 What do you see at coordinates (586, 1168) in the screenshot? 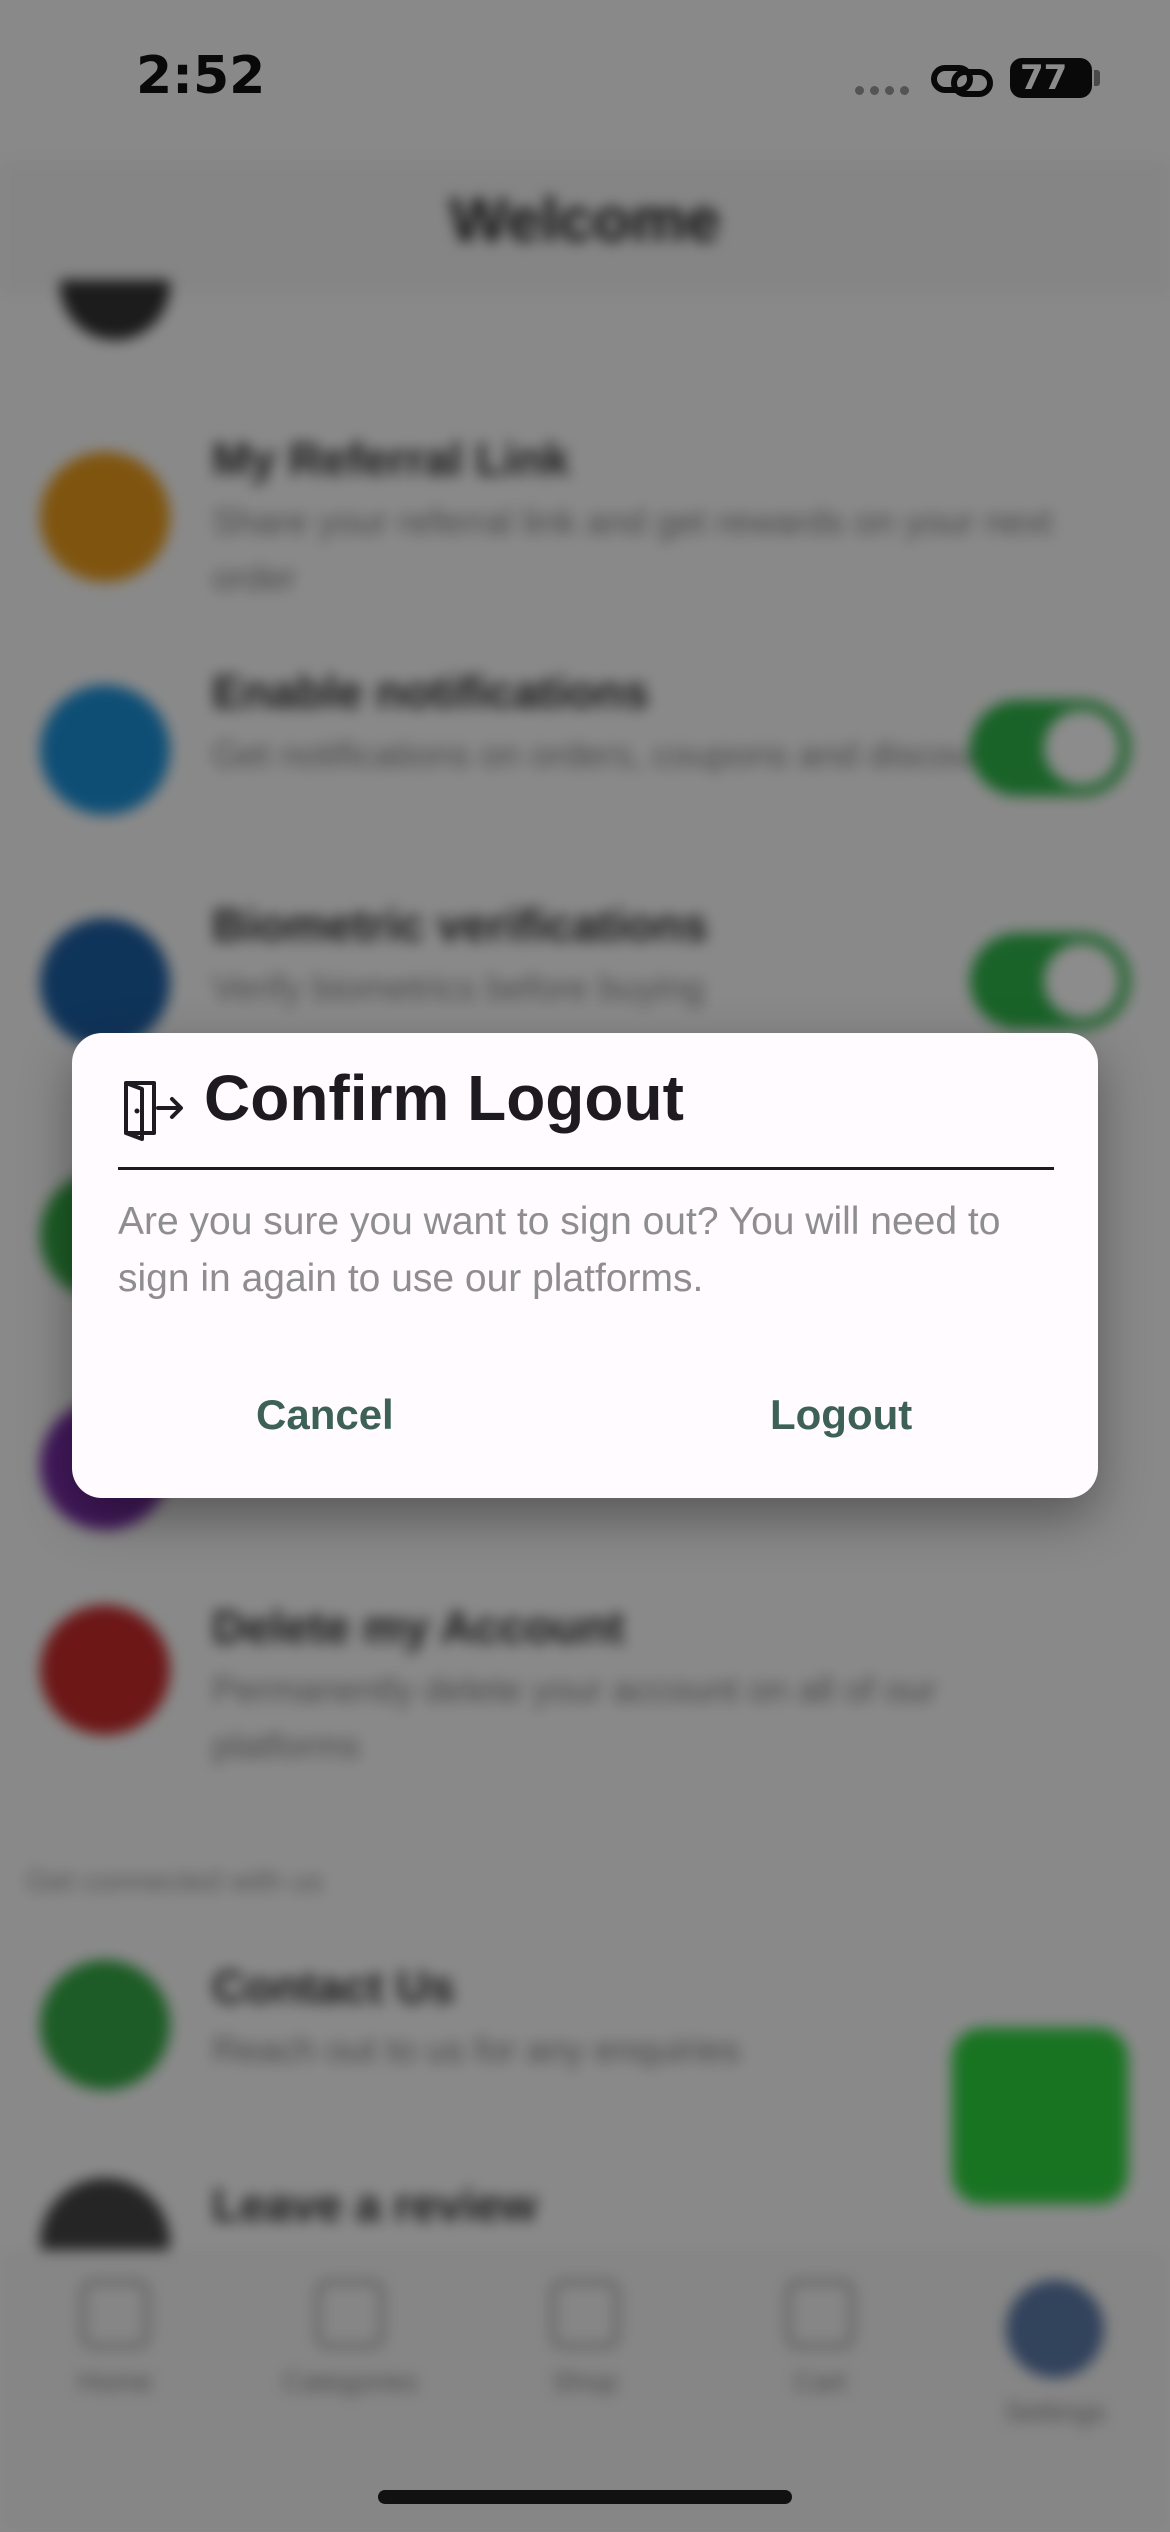
I see `dialog-divider` at bounding box center [586, 1168].